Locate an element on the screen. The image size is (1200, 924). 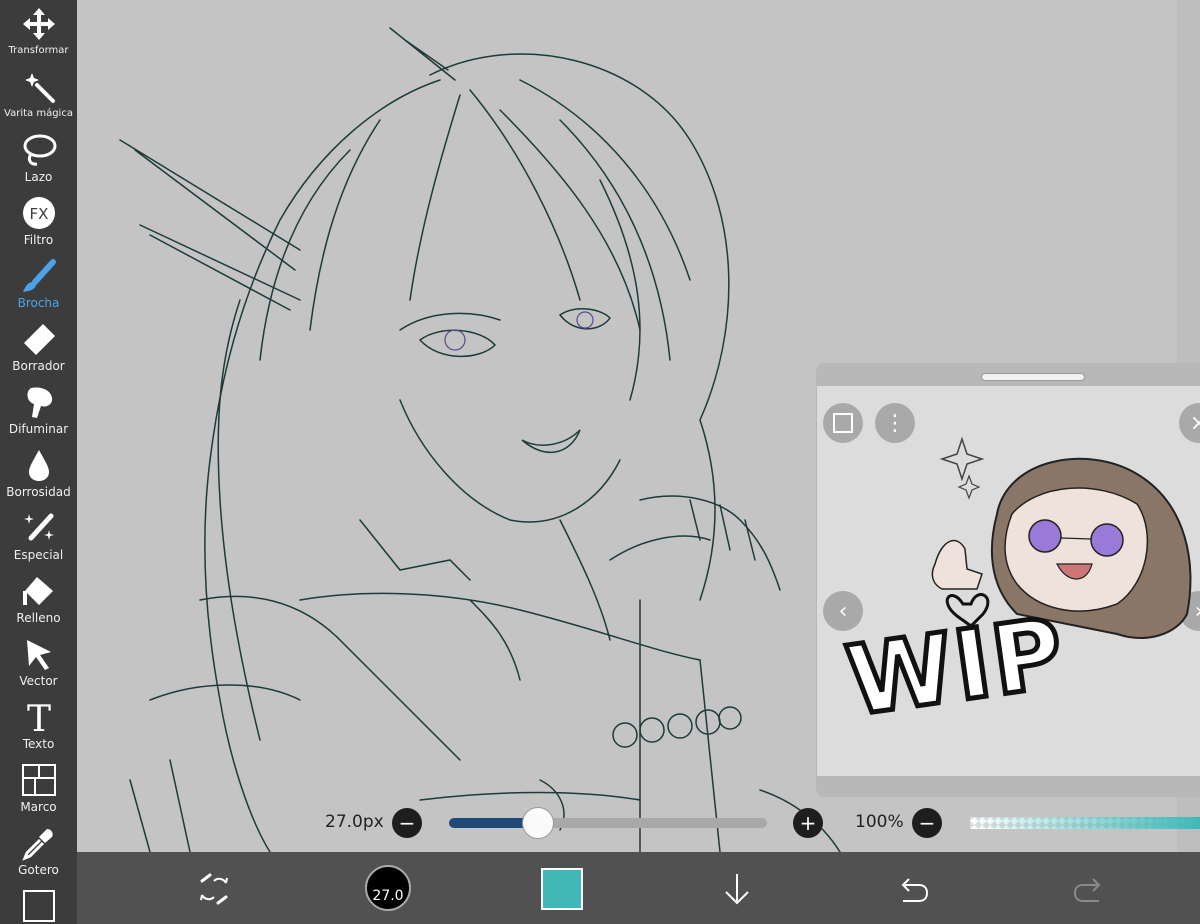
undo-button is located at coordinates (913, 889).